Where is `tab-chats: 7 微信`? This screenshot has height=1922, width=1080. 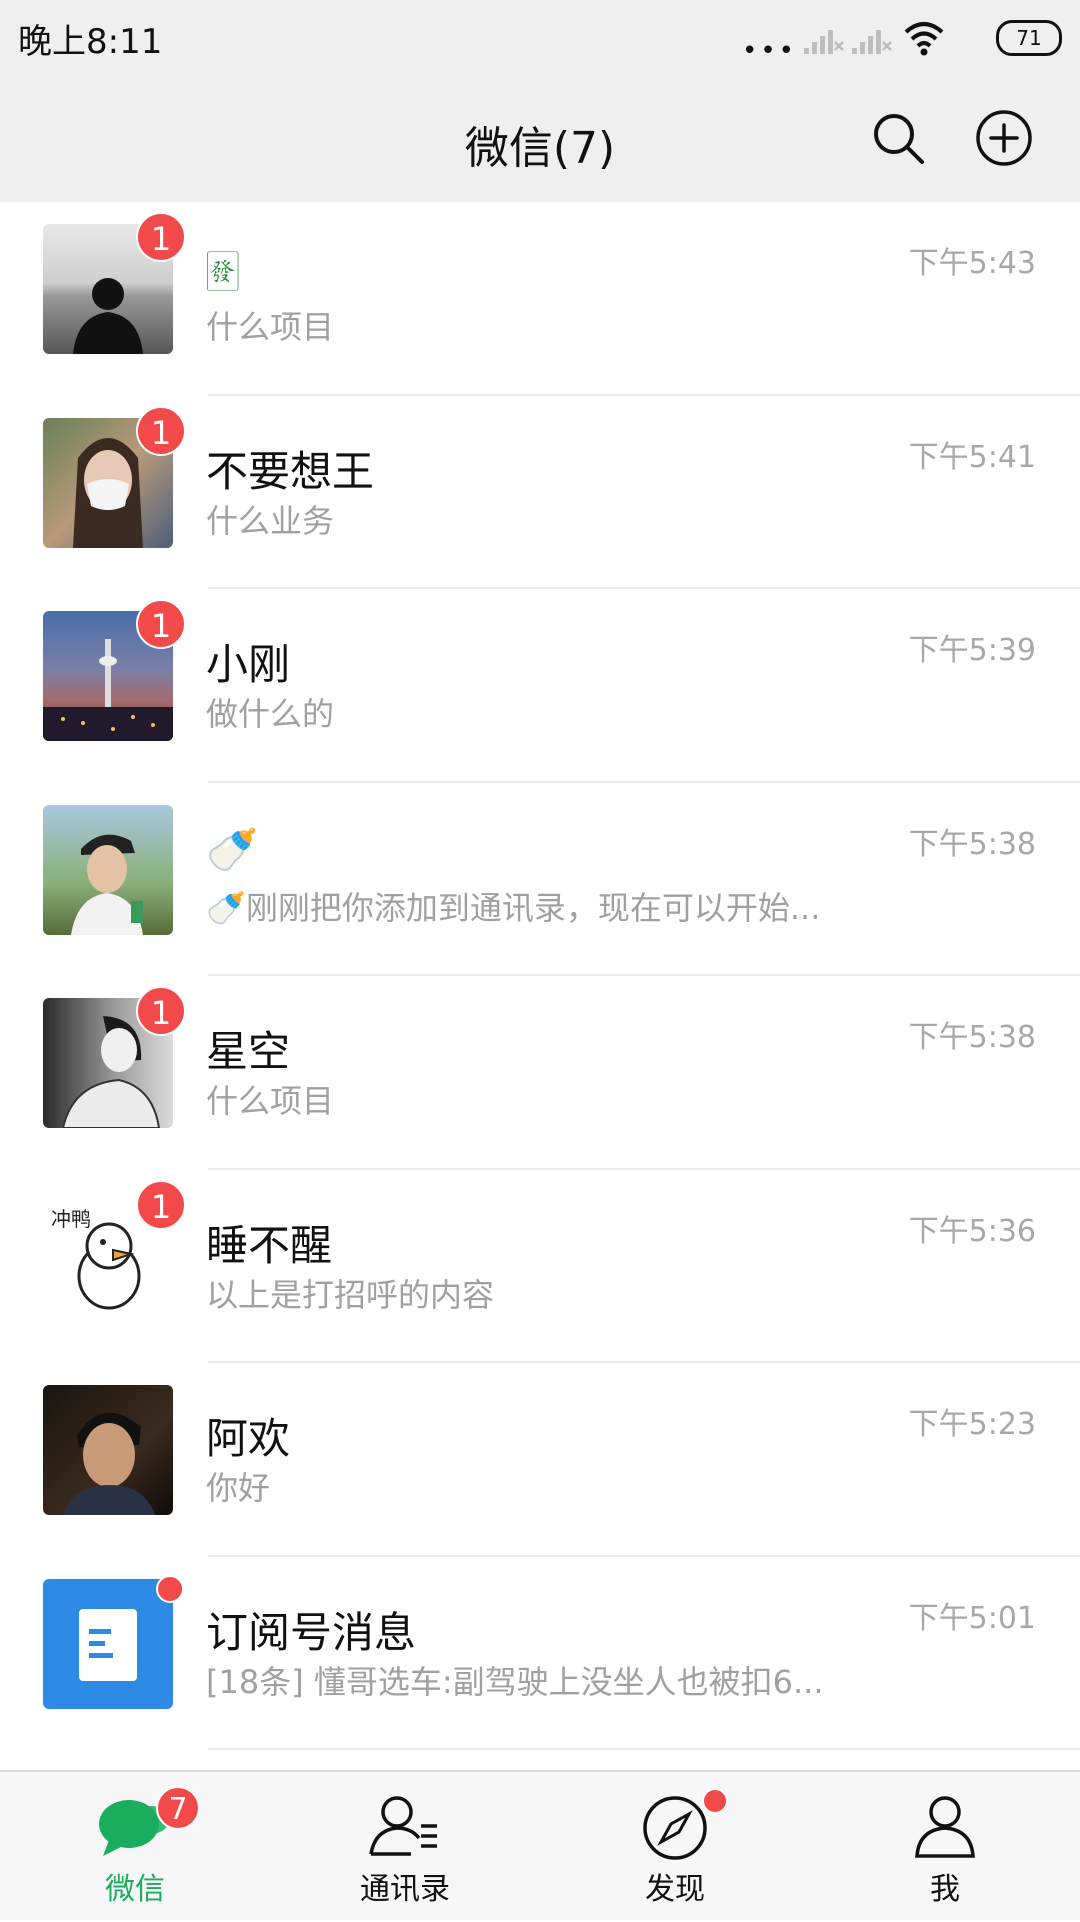 tab-chats: 7 微信 is located at coordinates (135, 1847).